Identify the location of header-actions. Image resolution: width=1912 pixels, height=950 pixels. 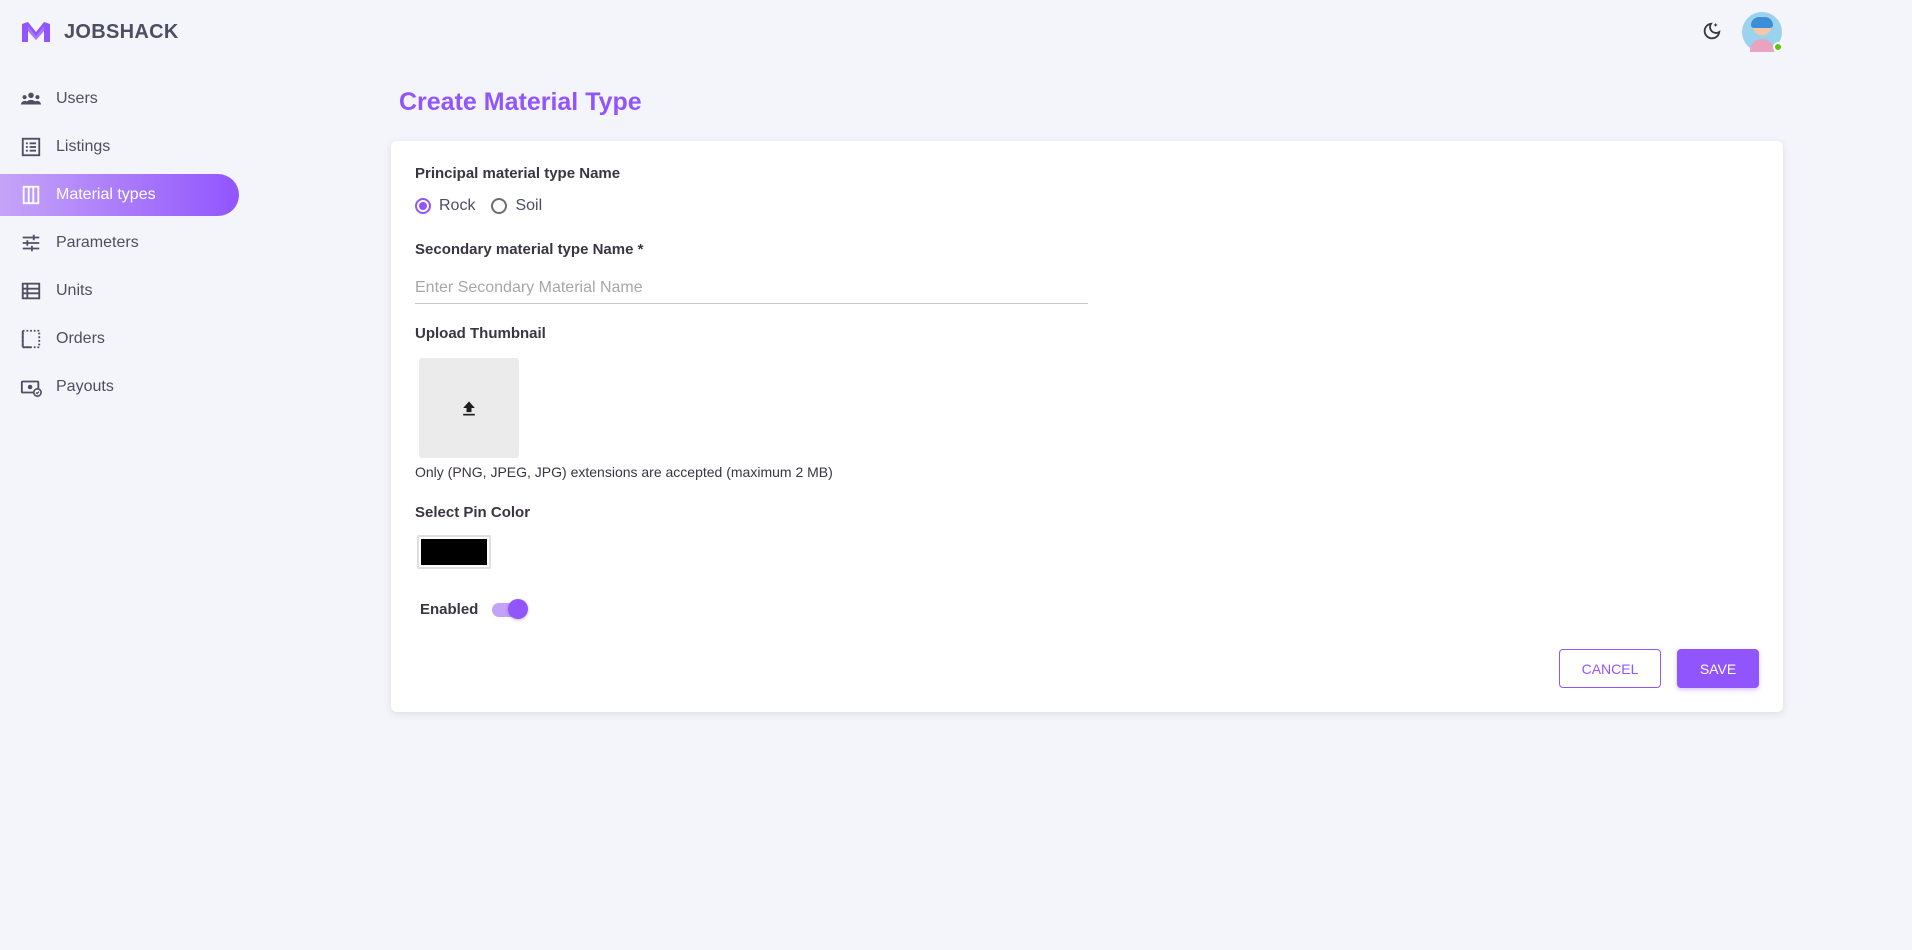
(1741, 32).